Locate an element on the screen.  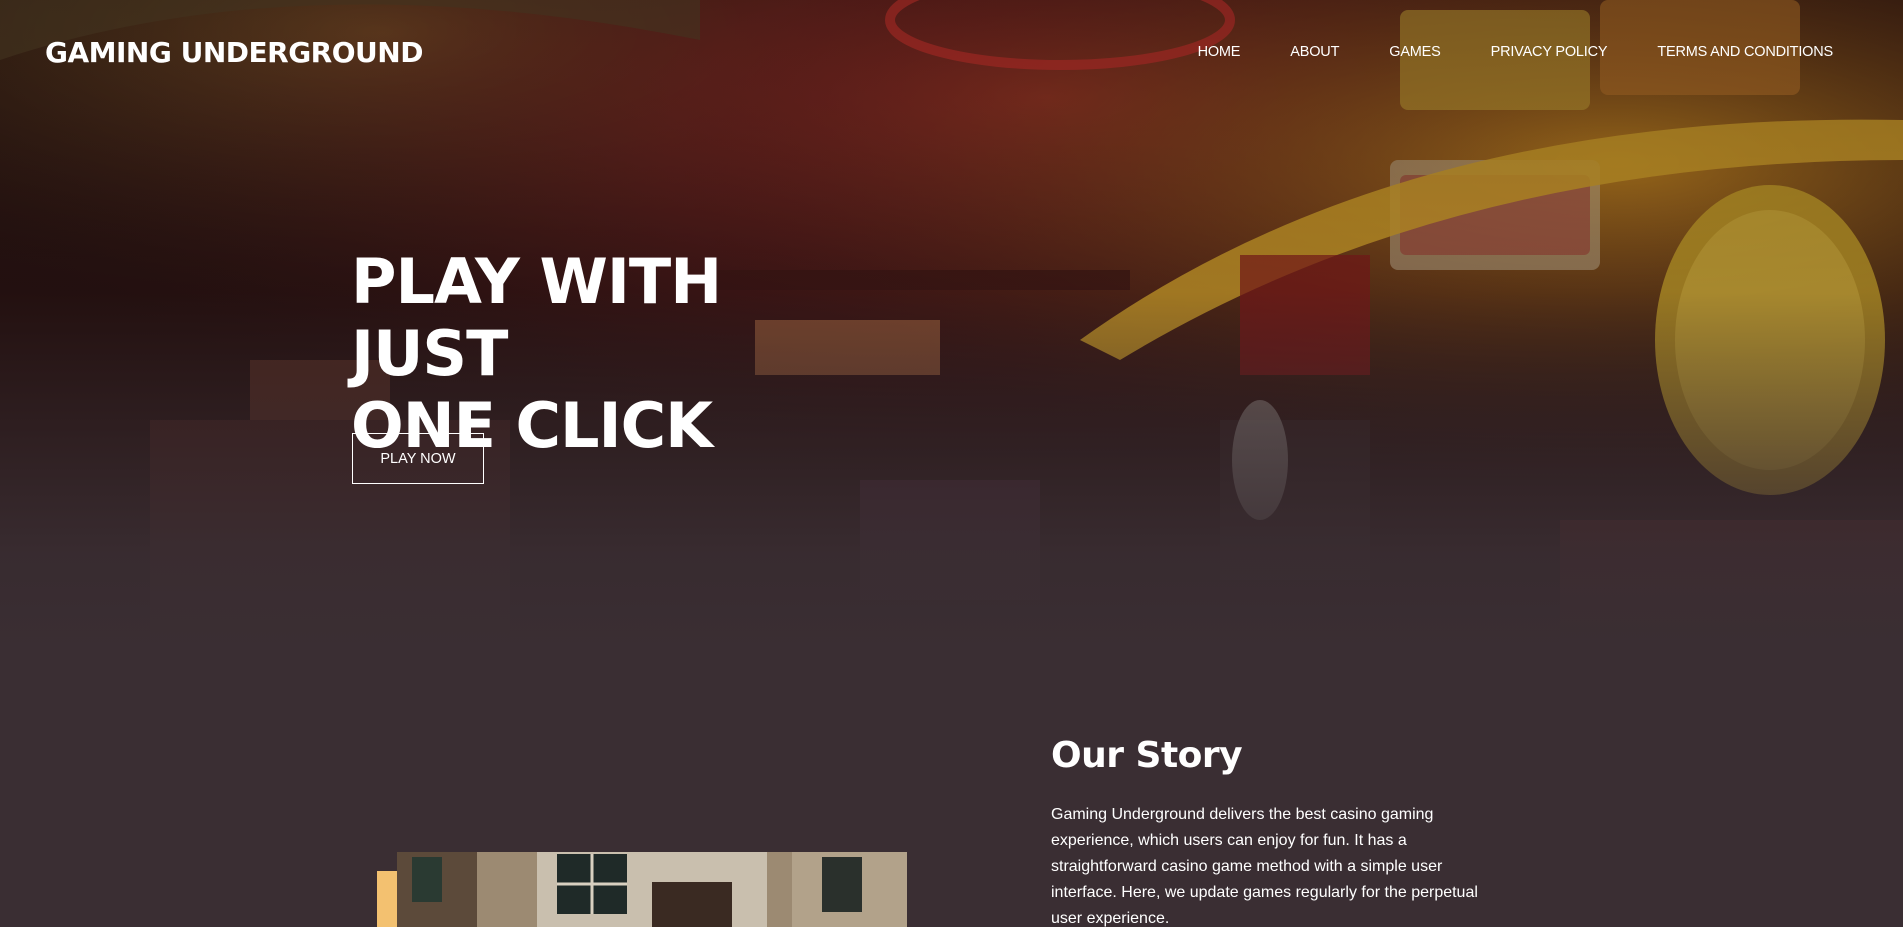
hero-title: PLAY WITH JUST ONE CLICK is located at coordinates (621, 354).